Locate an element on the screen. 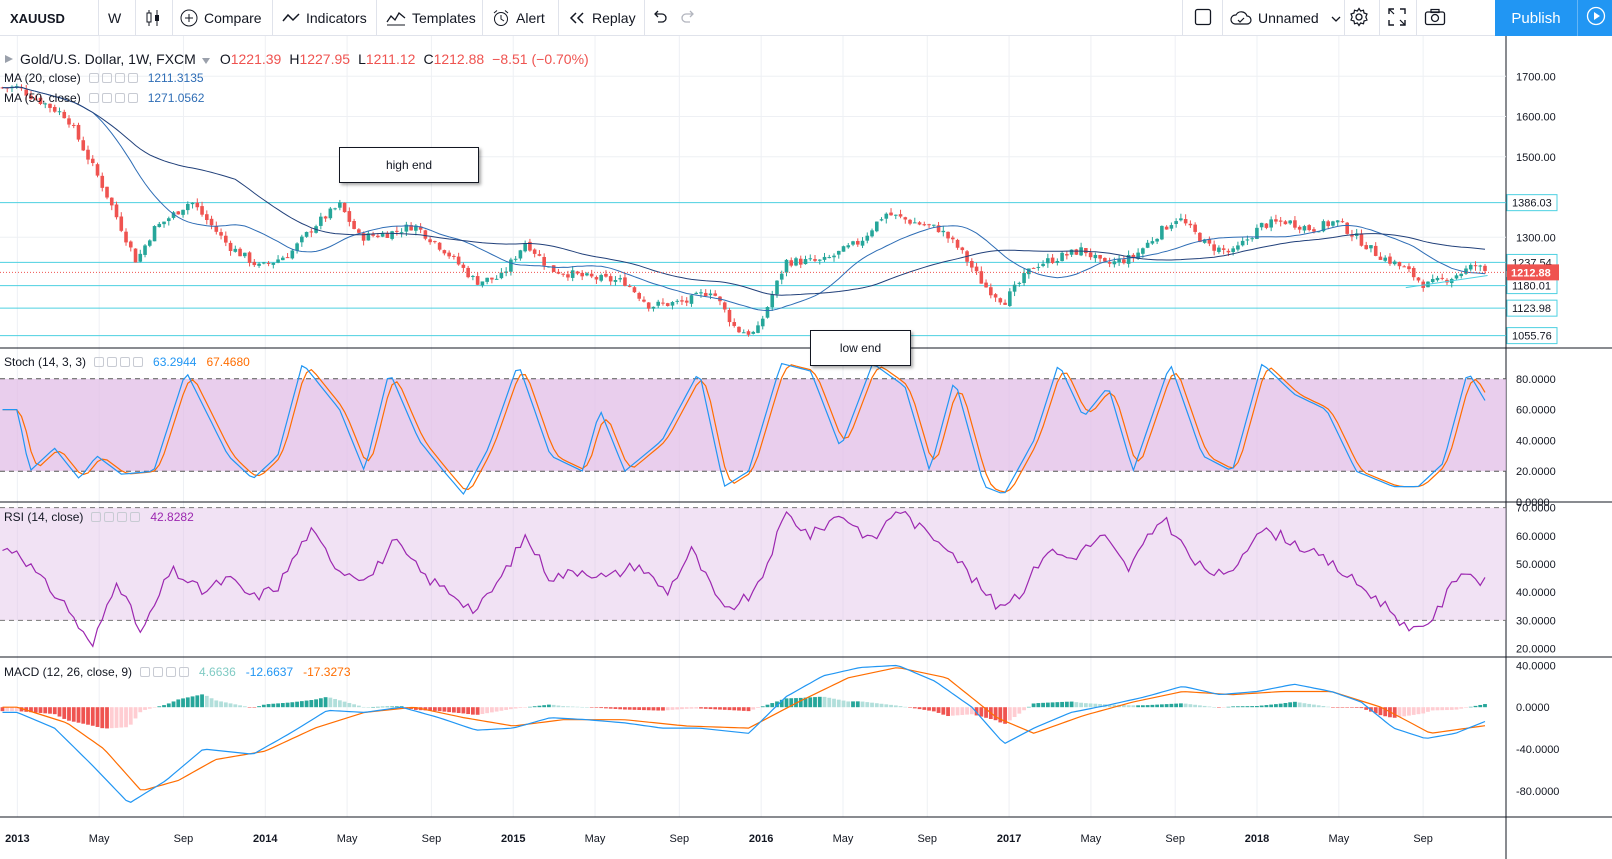  alert-button: Alert is located at coordinates (522, 18).